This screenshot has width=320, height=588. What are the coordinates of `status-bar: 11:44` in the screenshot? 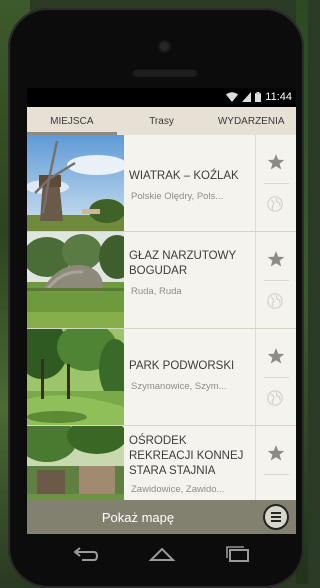 It's located at (161, 97).